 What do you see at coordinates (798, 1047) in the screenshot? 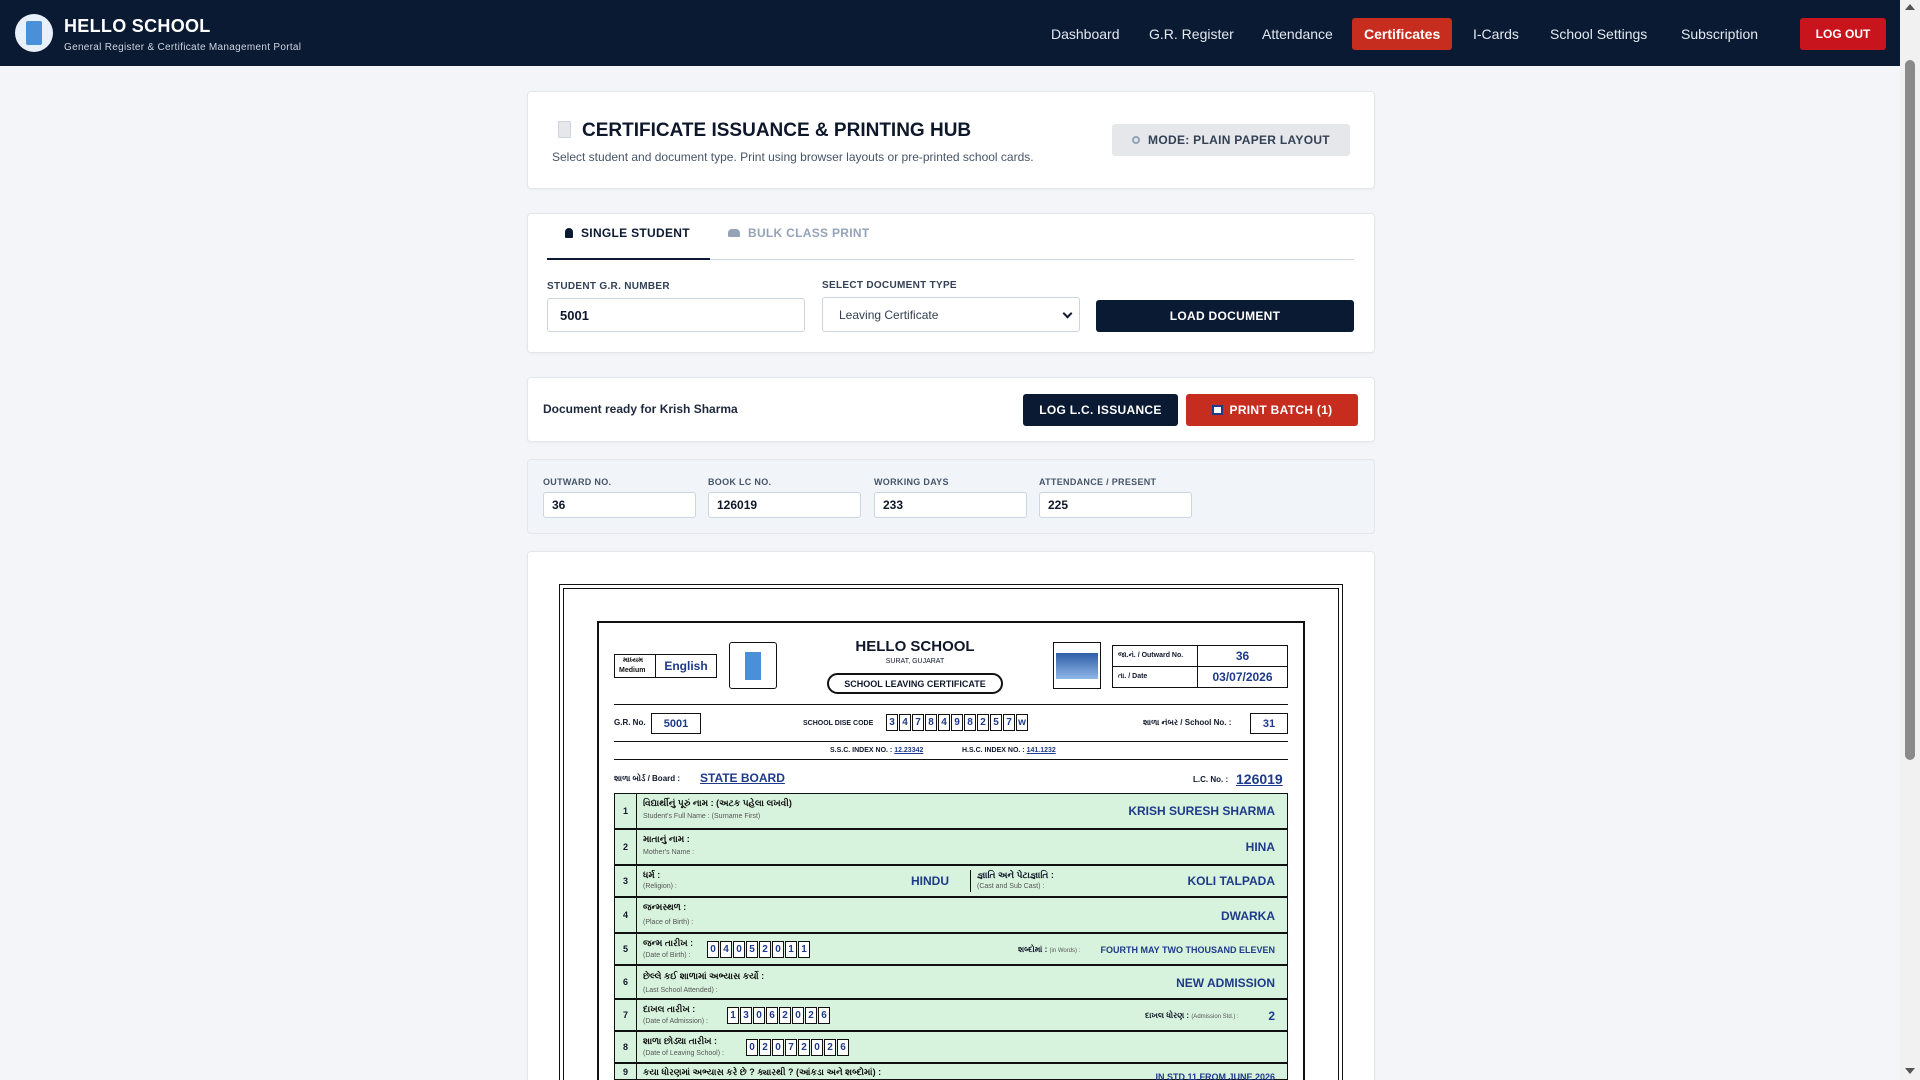
I see `leaving-date-digits: 02072026` at bounding box center [798, 1047].